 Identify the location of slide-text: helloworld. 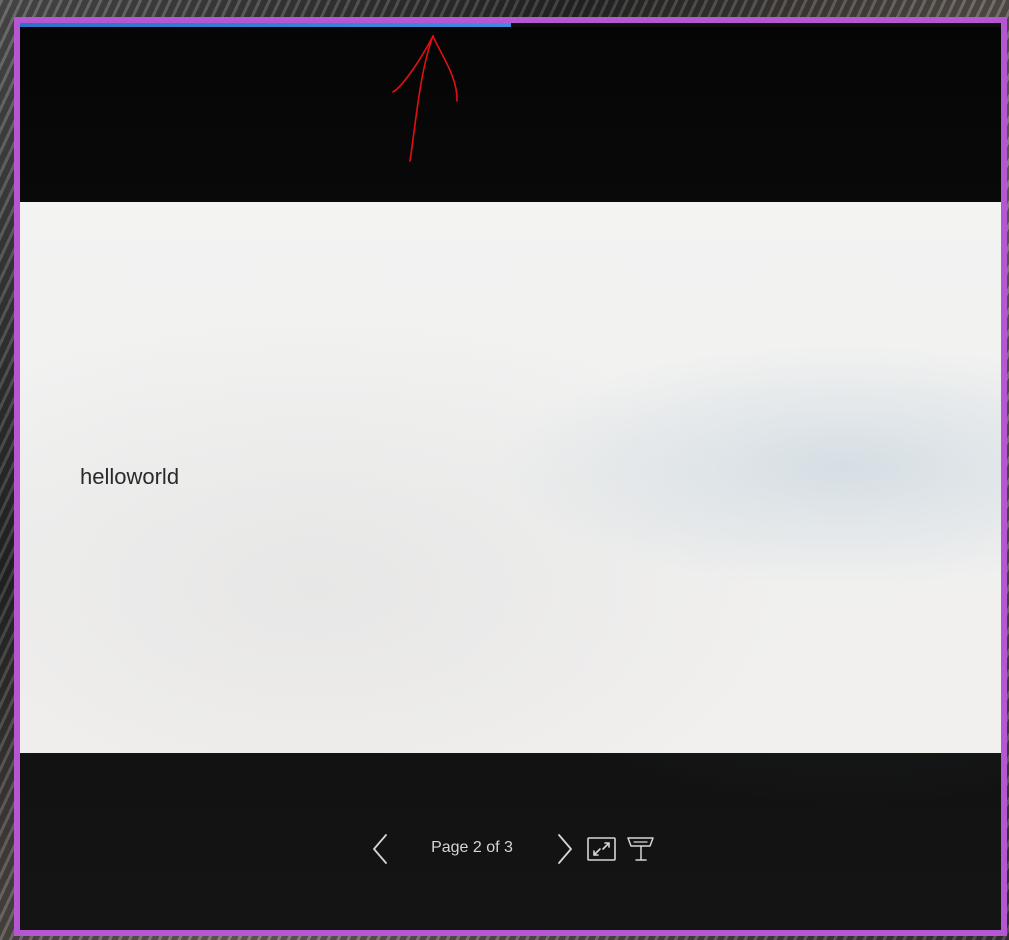
(130, 476).